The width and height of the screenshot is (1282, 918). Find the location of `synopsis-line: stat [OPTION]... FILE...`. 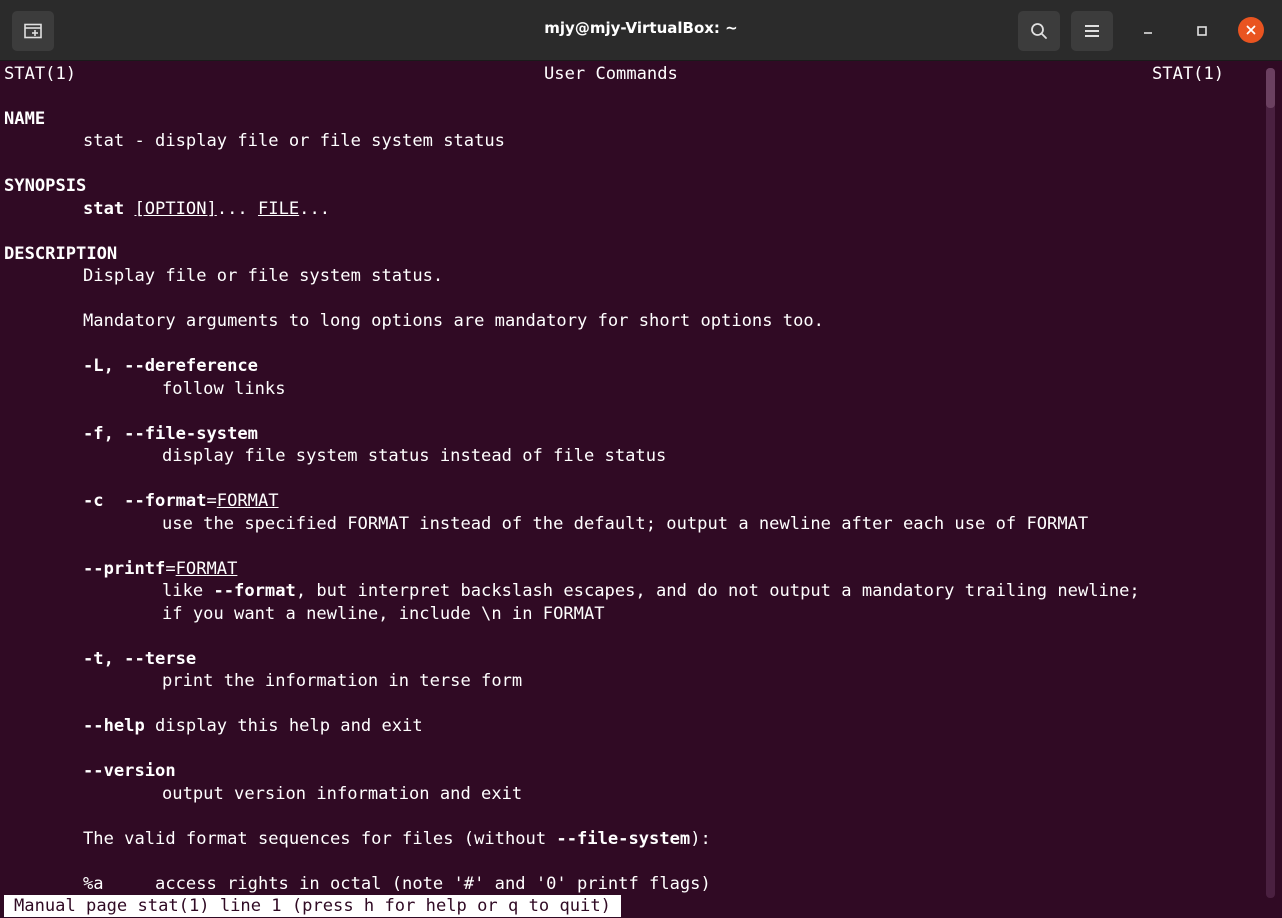

synopsis-line: stat [OPTION]... FILE... is located at coordinates (206, 209).